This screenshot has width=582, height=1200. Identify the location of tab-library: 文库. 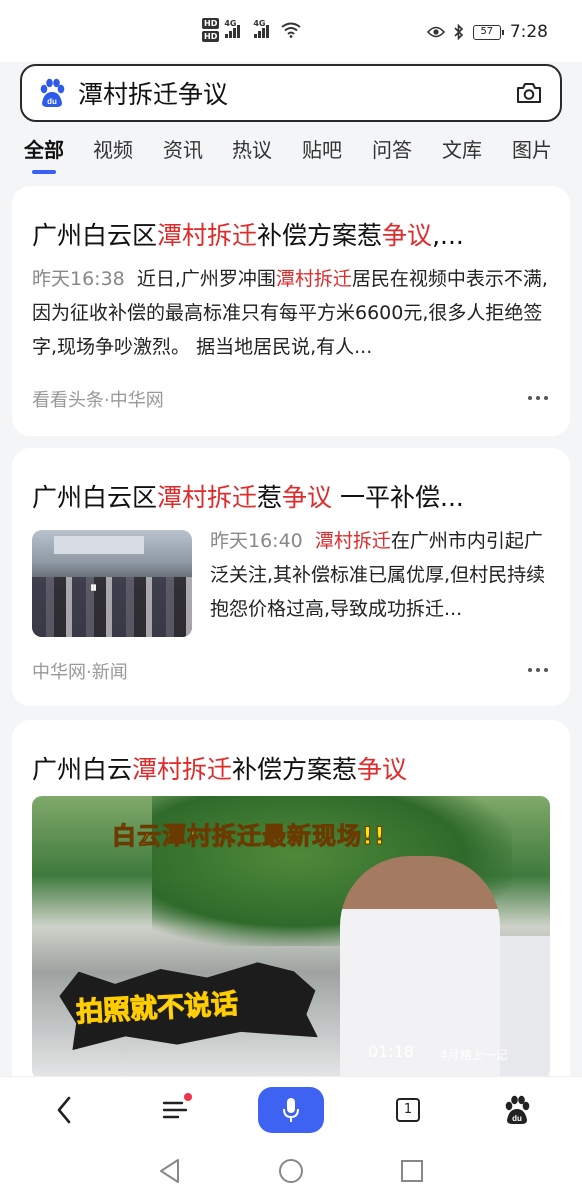
(462, 148).